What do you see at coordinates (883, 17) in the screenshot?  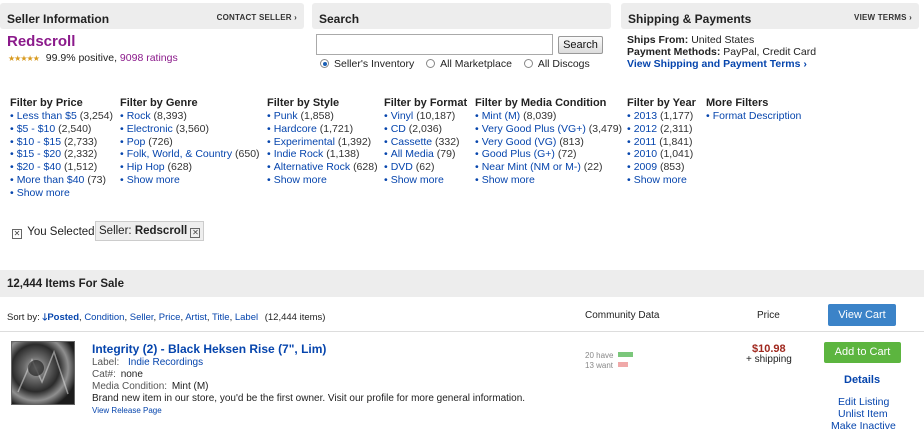 I see `view-terms-link: VIEW TERMS ›` at bounding box center [883, 17].